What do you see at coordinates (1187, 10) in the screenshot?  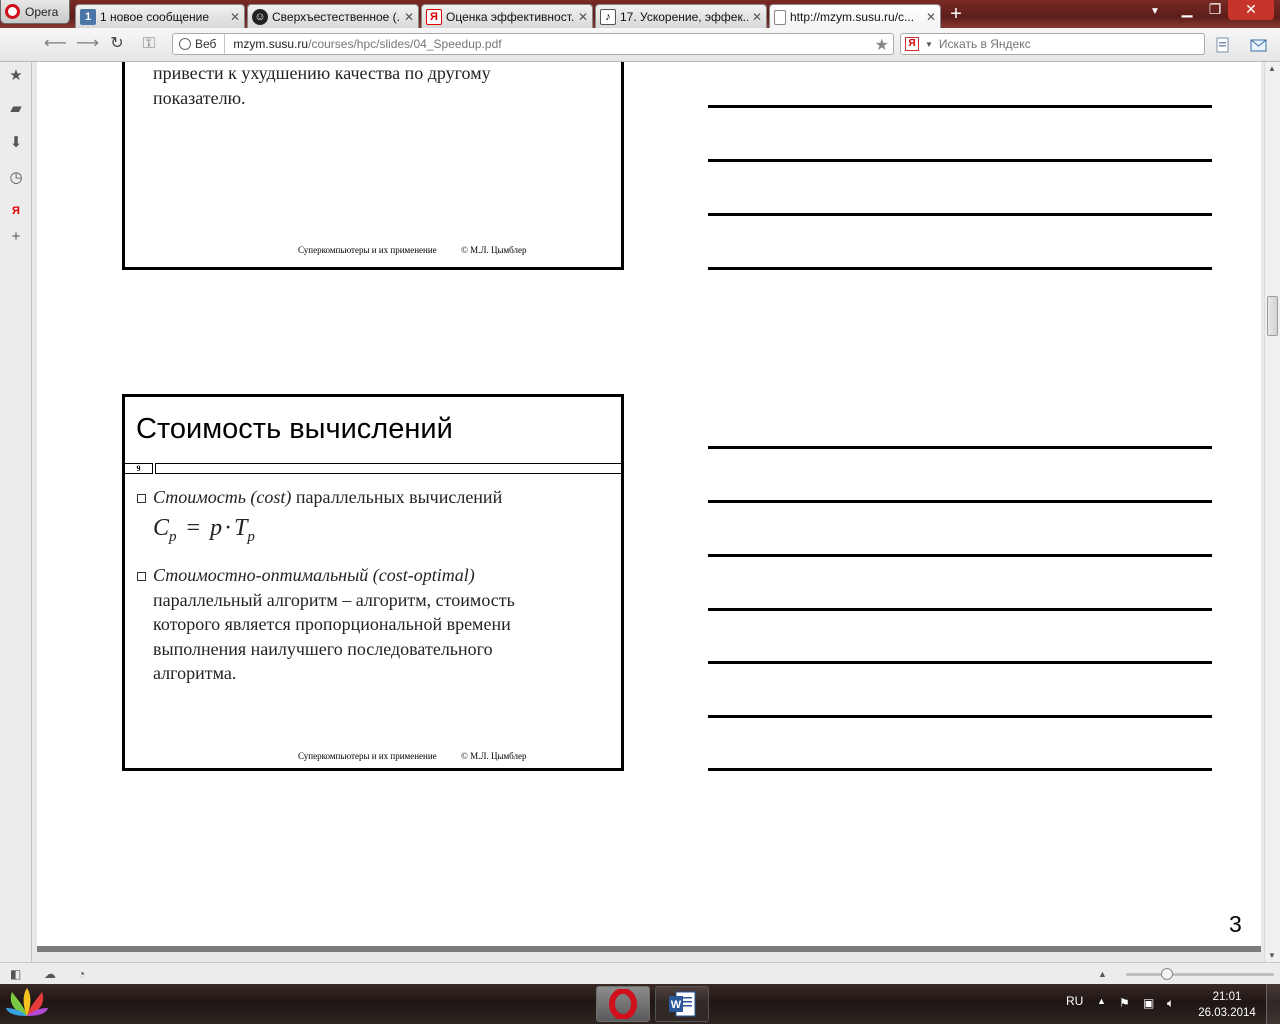 I see `minimize-icon: ▁` at bounding box center [1187, 10].